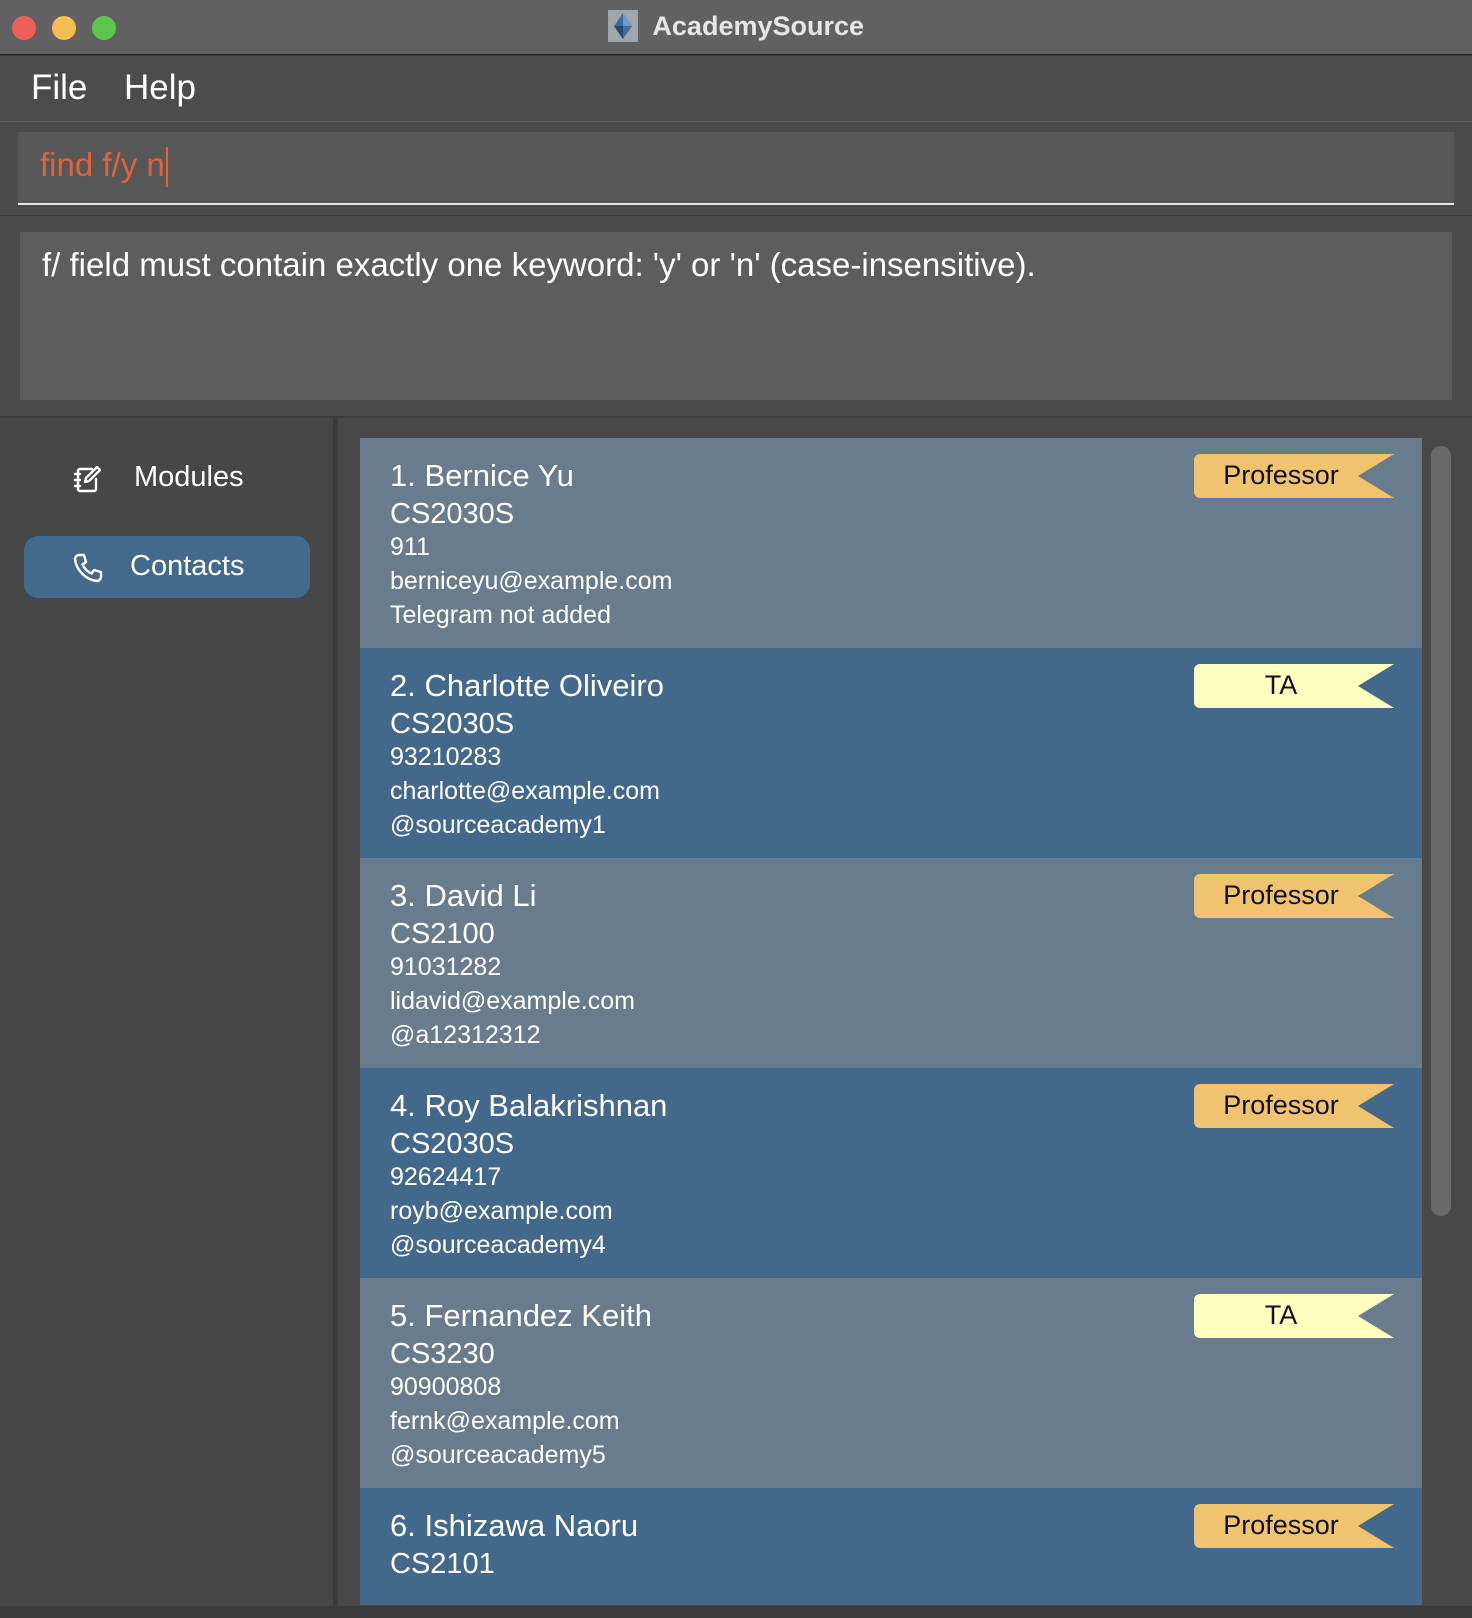 The width and height of the screenshot is (1472, 1618). What do you see at coordinates (514, 1525) in the screenshot?
I see `contact-name: 6. Ishizawa Naoru` at bounding box center [514, 1525].